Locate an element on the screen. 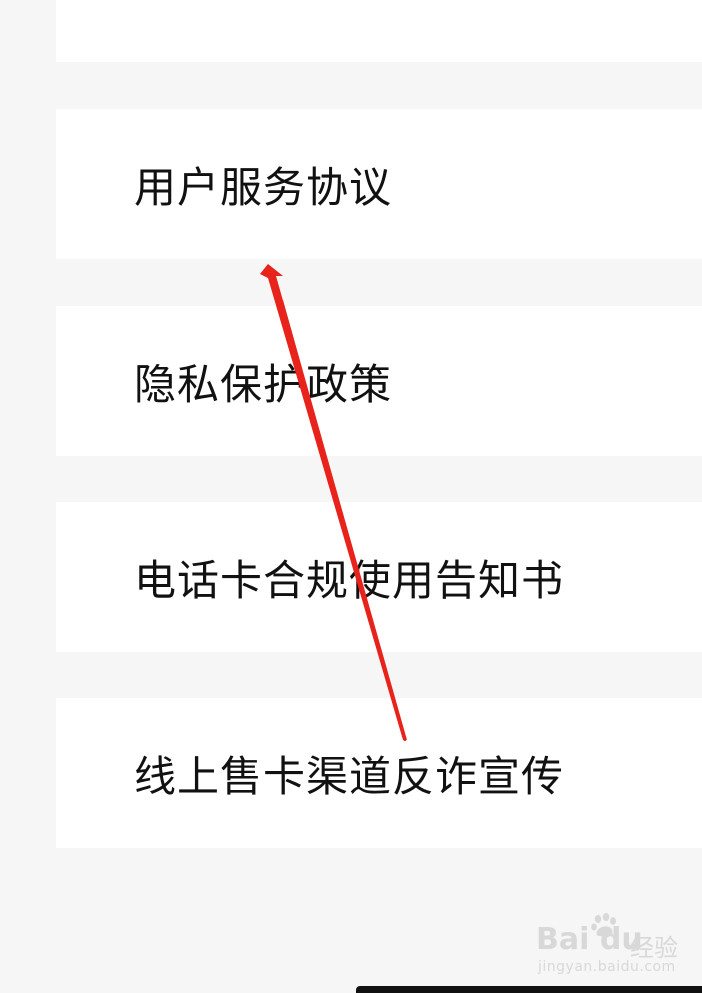  menu-item-label: 隐私保护政策 is located at coordinates (263, 384).